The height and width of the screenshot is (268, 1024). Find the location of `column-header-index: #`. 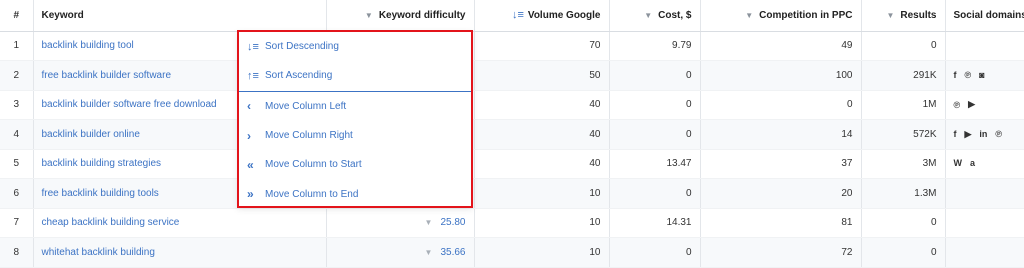

column-header-index: # is located at coordinates (16, 15).